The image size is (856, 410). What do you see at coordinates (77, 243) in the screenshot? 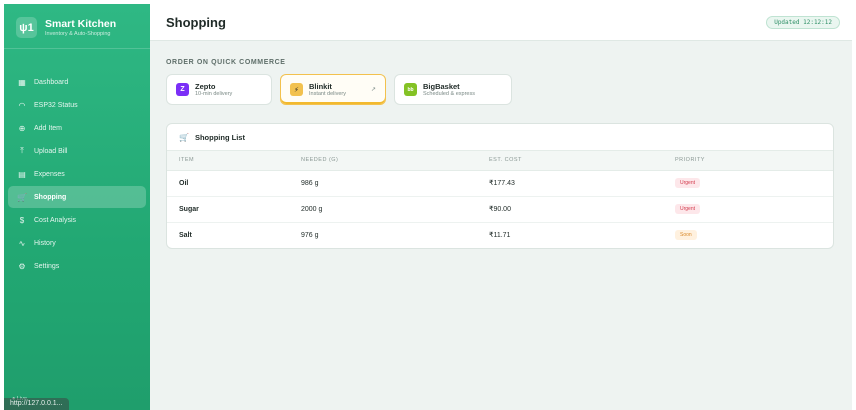
I see `sidebar-item-history: ∿ History` at bounding box center [77, 243].